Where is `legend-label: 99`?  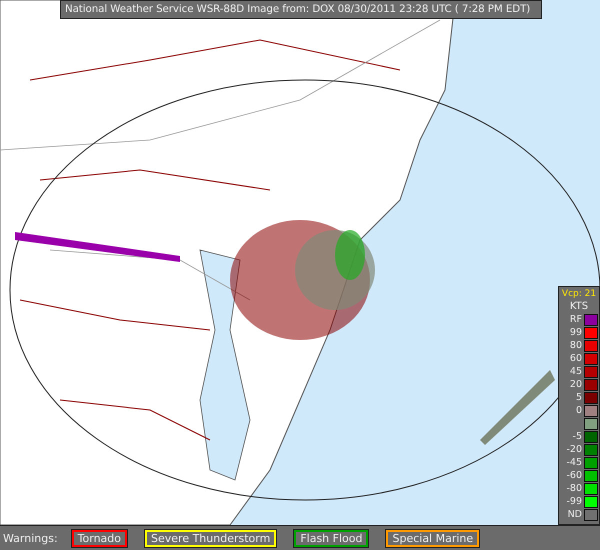
legend-label: 99 is located at coordinates (576, 332).